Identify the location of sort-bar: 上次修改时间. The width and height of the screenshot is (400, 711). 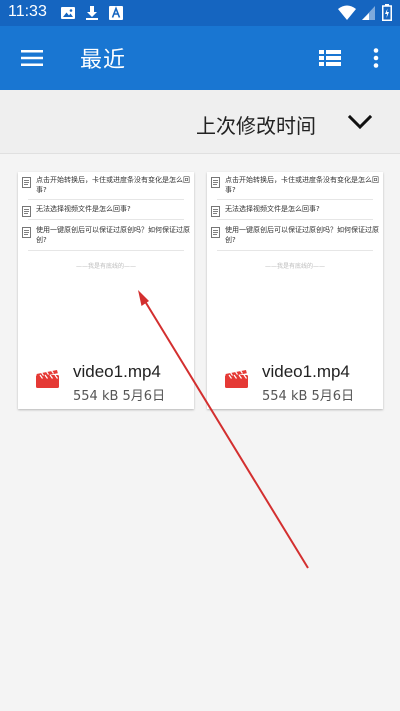
(200, 122).